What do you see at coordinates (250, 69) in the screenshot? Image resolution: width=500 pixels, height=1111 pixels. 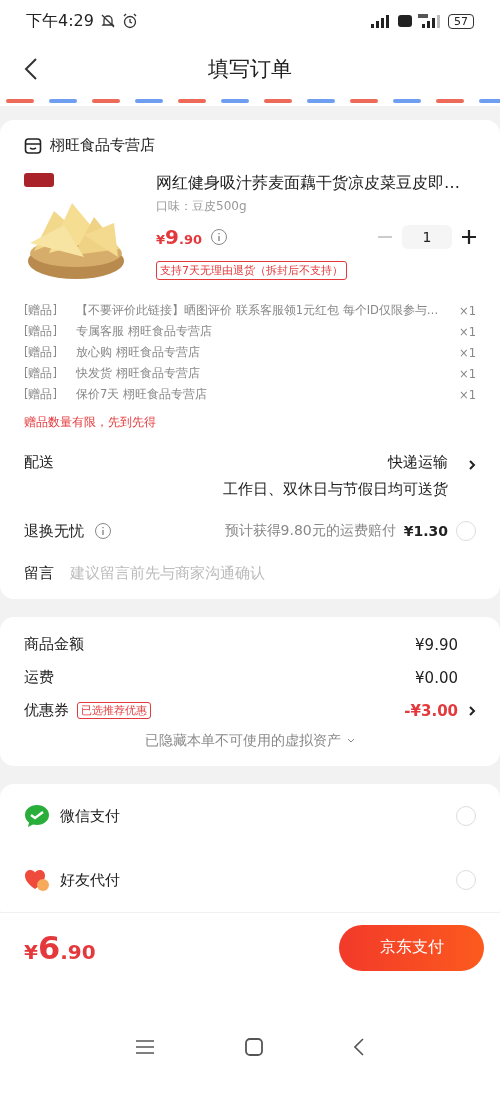 I see `page-title: 填写订单` at bounding box center [250, 69].